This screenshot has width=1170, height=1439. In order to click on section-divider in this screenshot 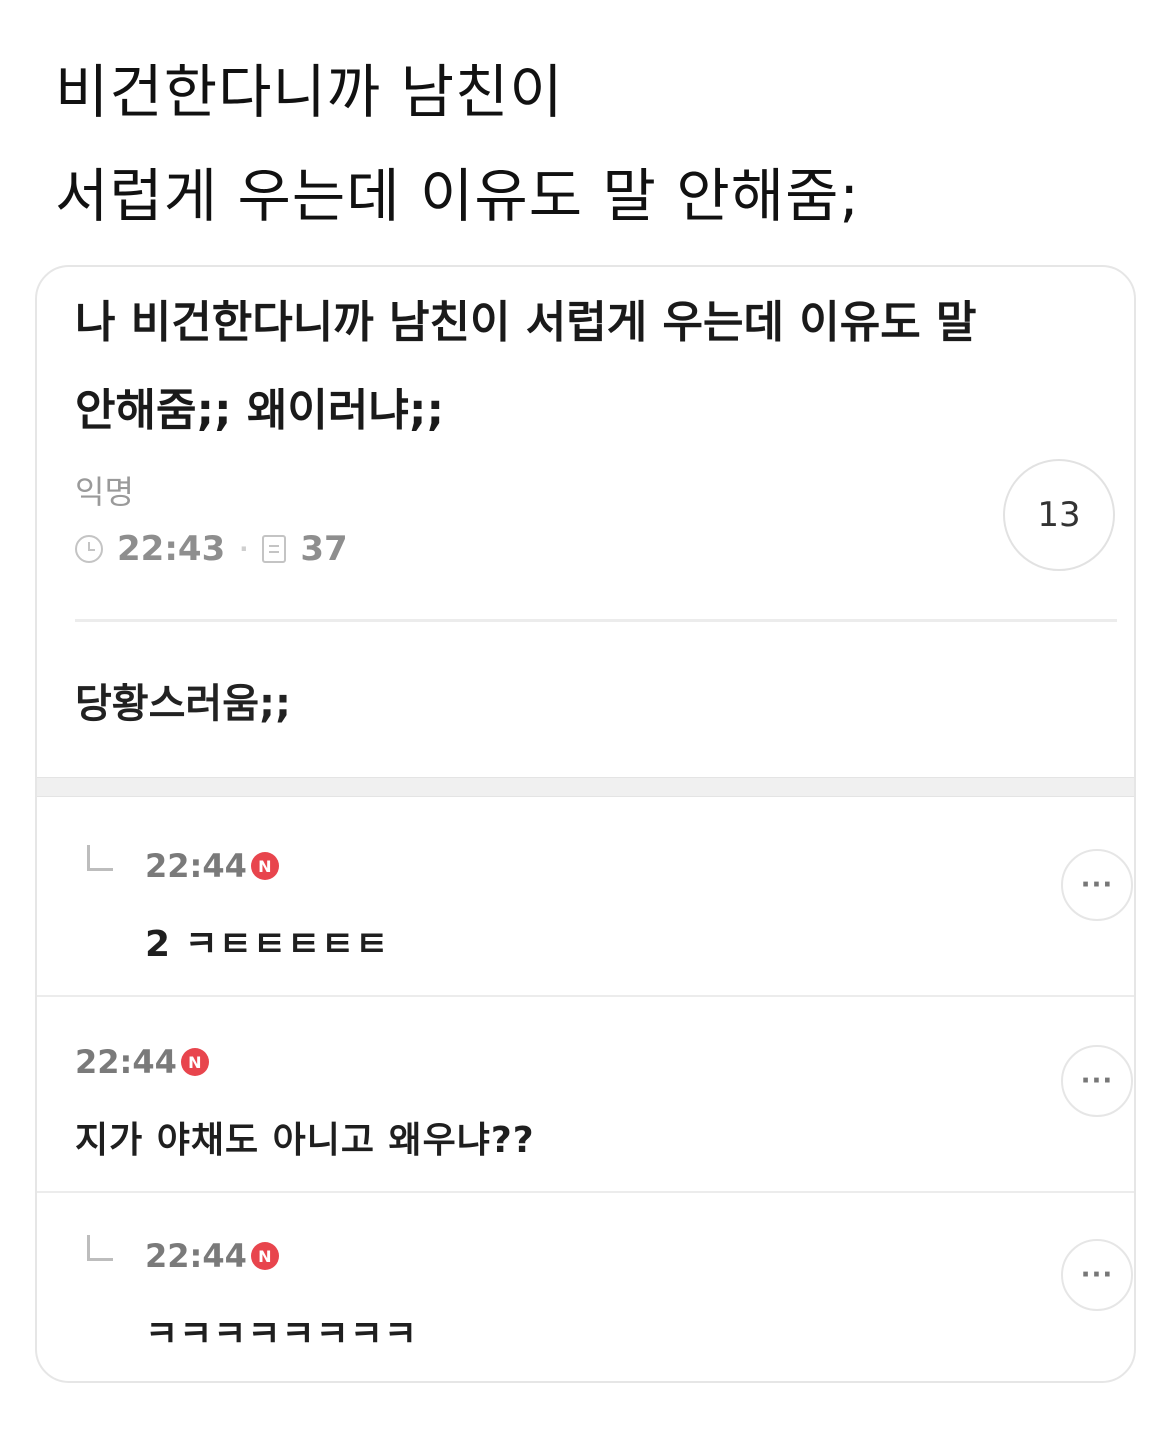, I will do `click(585, 787)`.